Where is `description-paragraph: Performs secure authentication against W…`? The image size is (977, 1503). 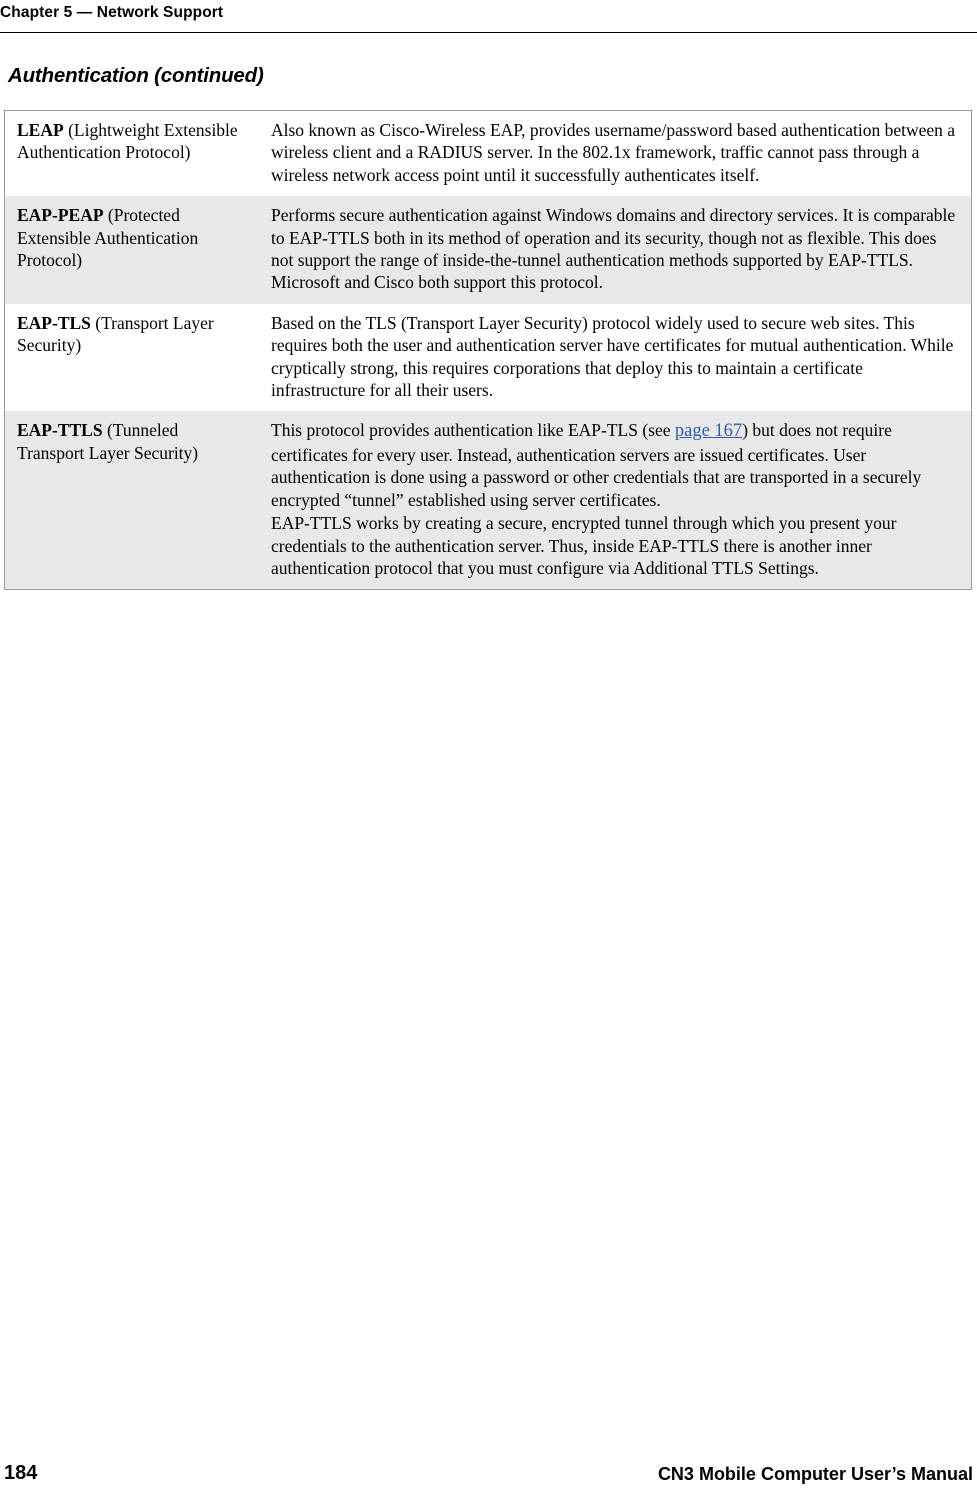 description-paragraph: Performs secure authentication against W… is located at coordinates (613, 249).